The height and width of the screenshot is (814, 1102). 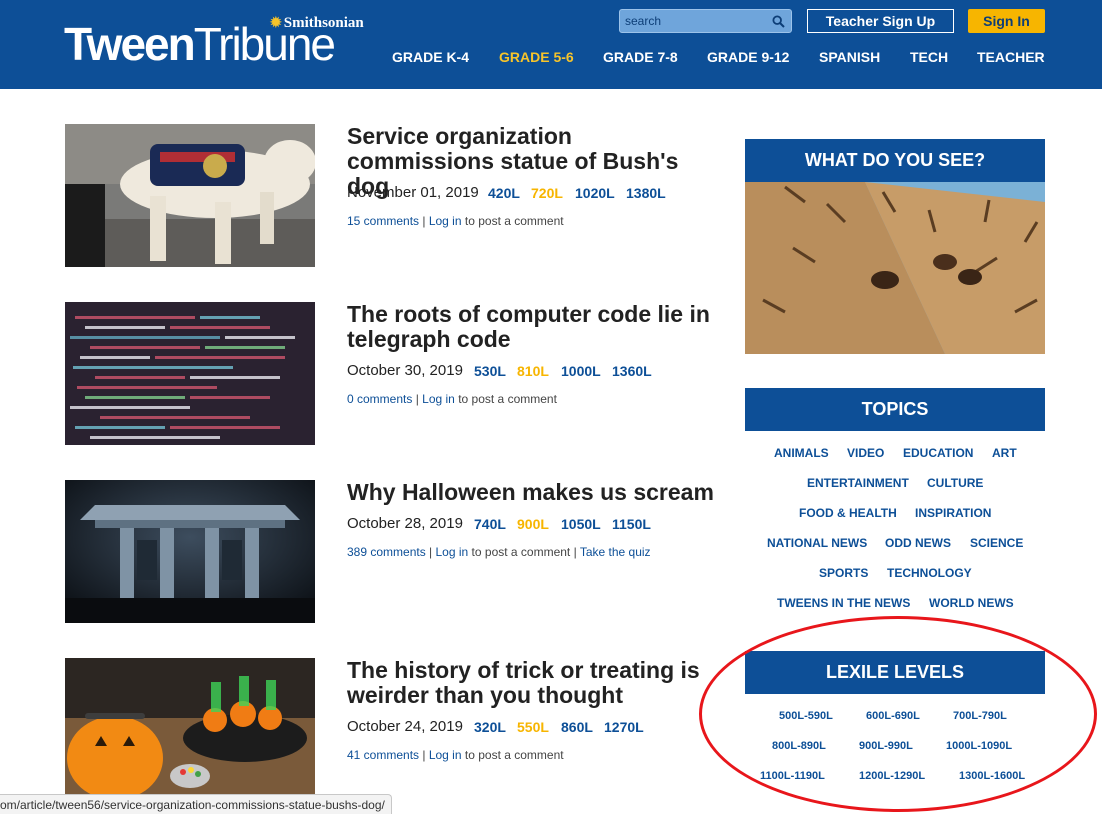 What do you see at coordinates (848, 513) in the screenshot?
I see `topic-link-food-health: FOOD & HEALTH` at bounding box center [848, 513].